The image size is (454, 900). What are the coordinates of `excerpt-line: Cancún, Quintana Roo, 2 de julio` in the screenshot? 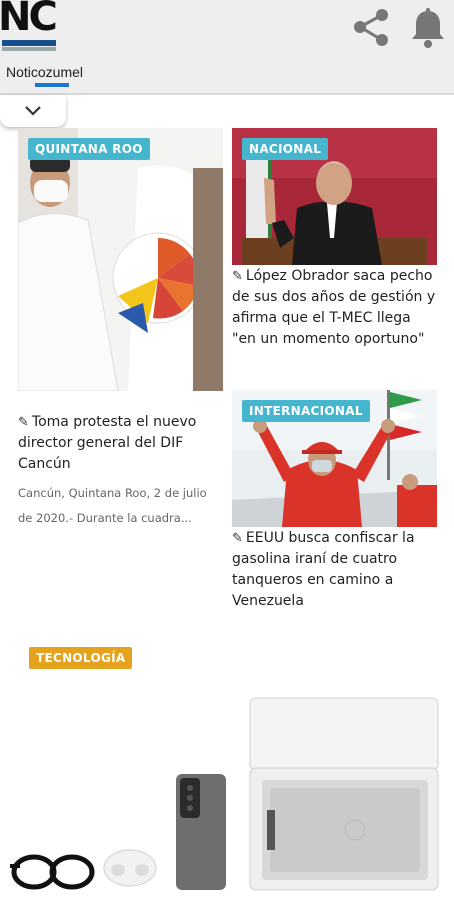 It's located at (112, 493).